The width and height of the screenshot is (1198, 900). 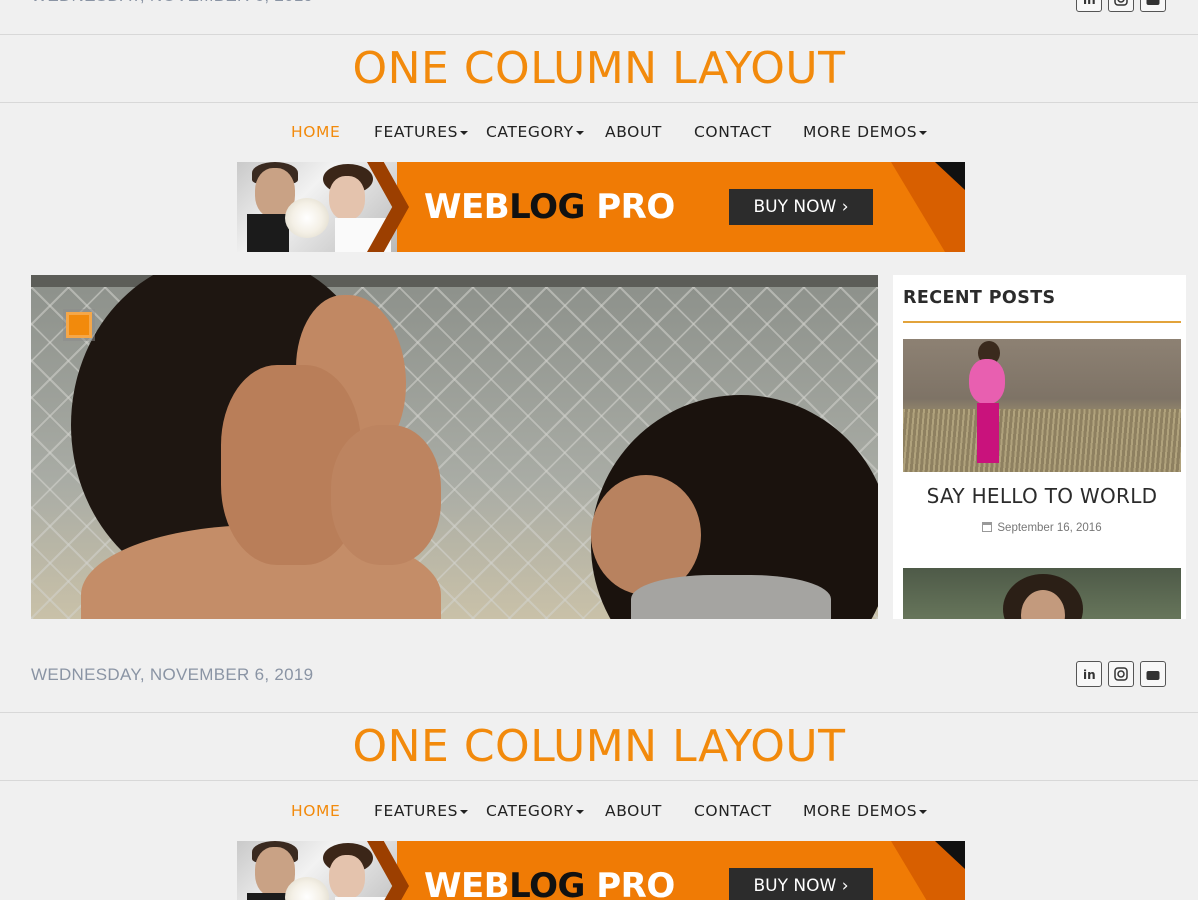 I want to click on widget-title: RECENT POSTS, so click(x=979, y=298).